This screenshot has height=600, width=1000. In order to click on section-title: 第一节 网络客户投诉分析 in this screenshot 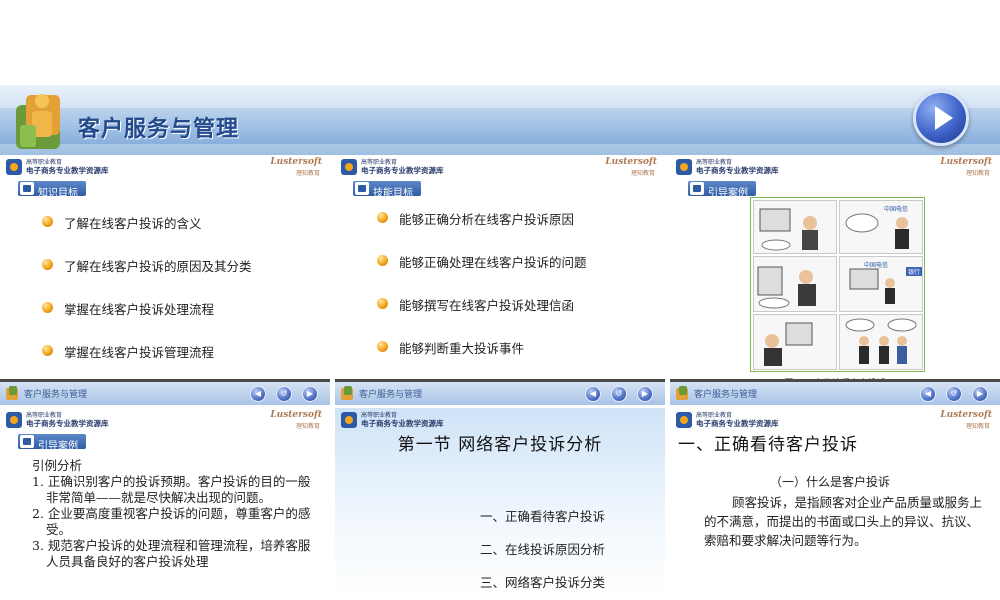, I will do `click(500, 445)`.